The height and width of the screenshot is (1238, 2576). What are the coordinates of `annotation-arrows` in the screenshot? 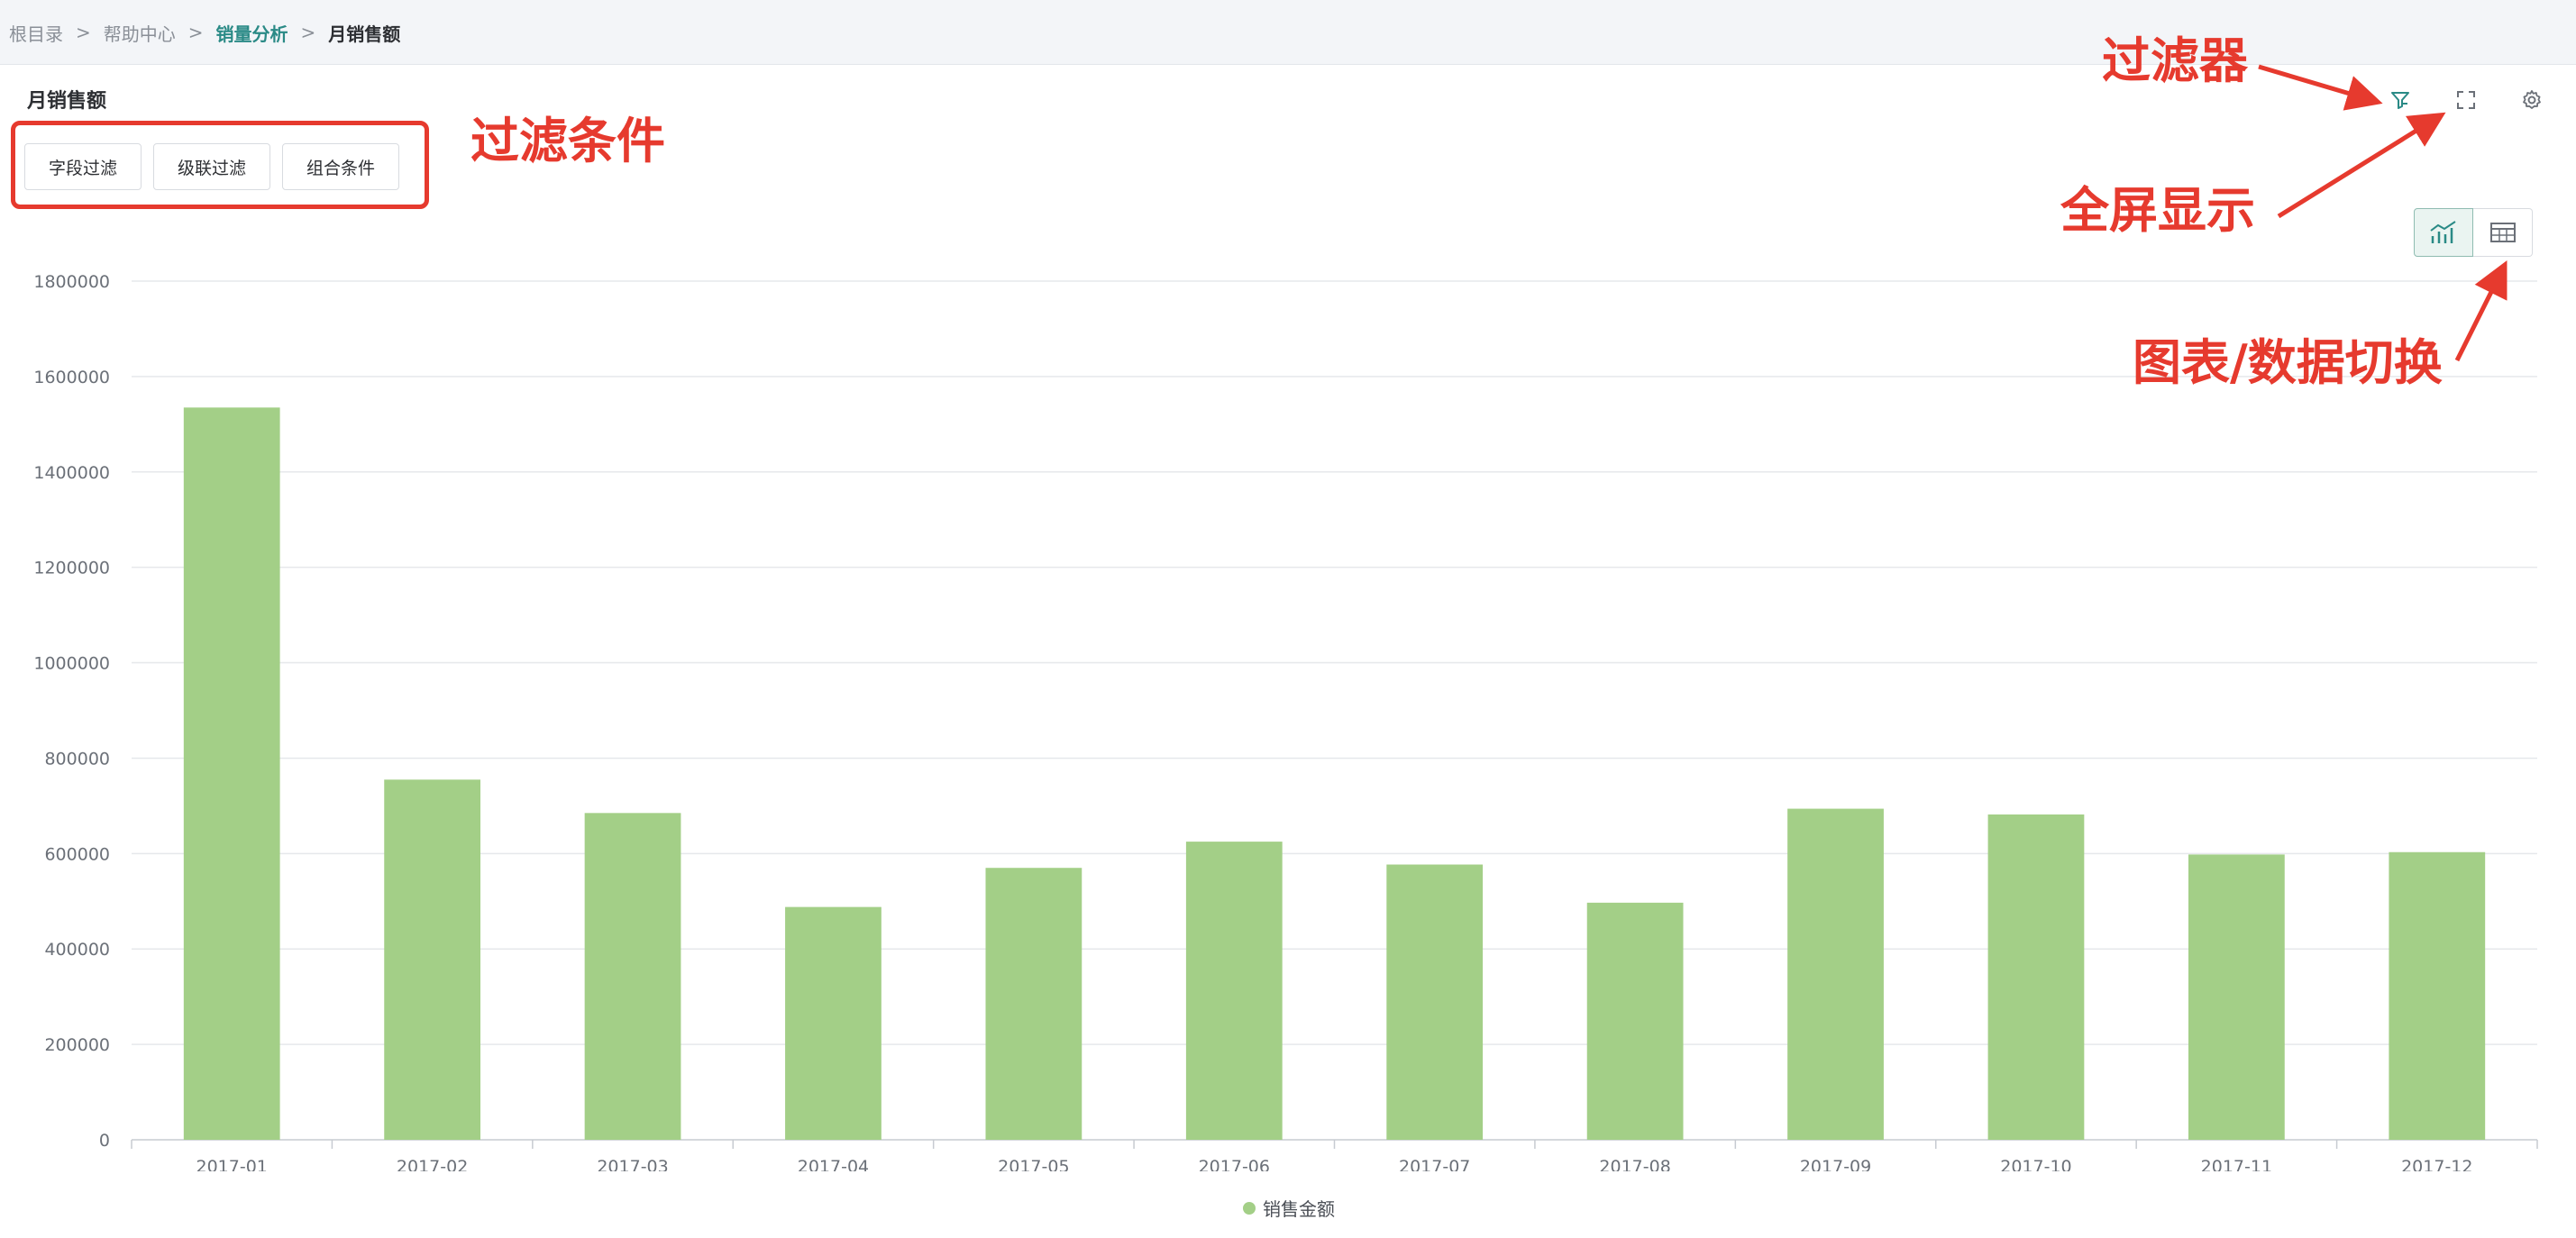 It's located at (2382, 213).